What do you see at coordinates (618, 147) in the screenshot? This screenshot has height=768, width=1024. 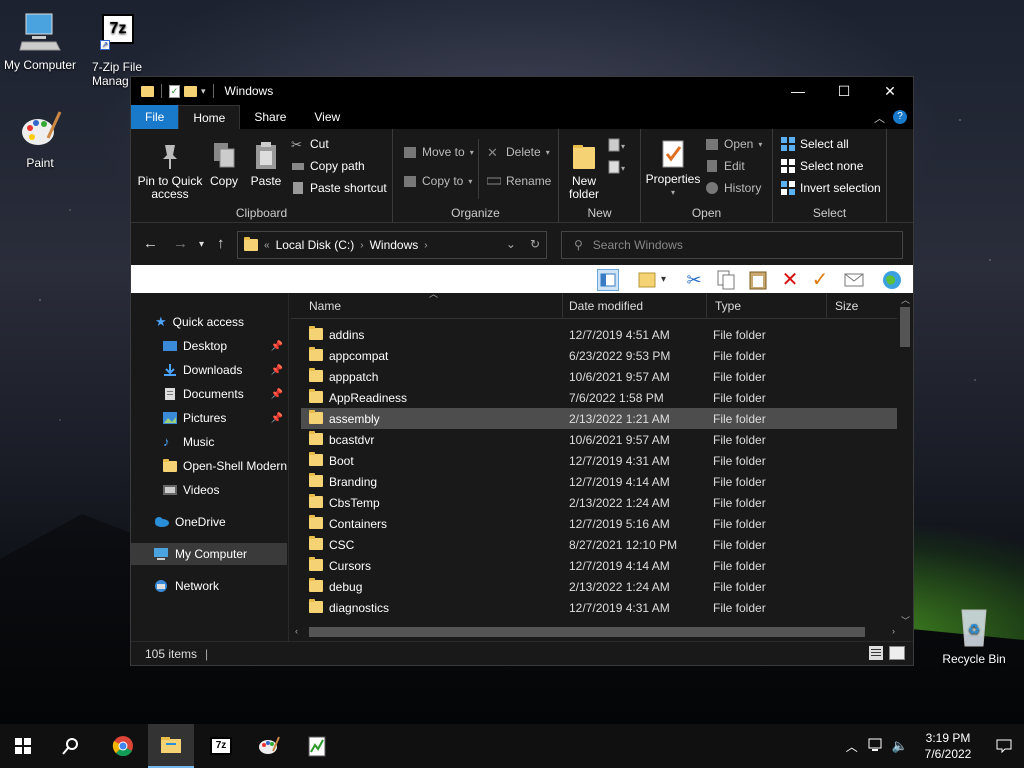 I see `new-item-button: ▾` at bounding box center [618, 147].